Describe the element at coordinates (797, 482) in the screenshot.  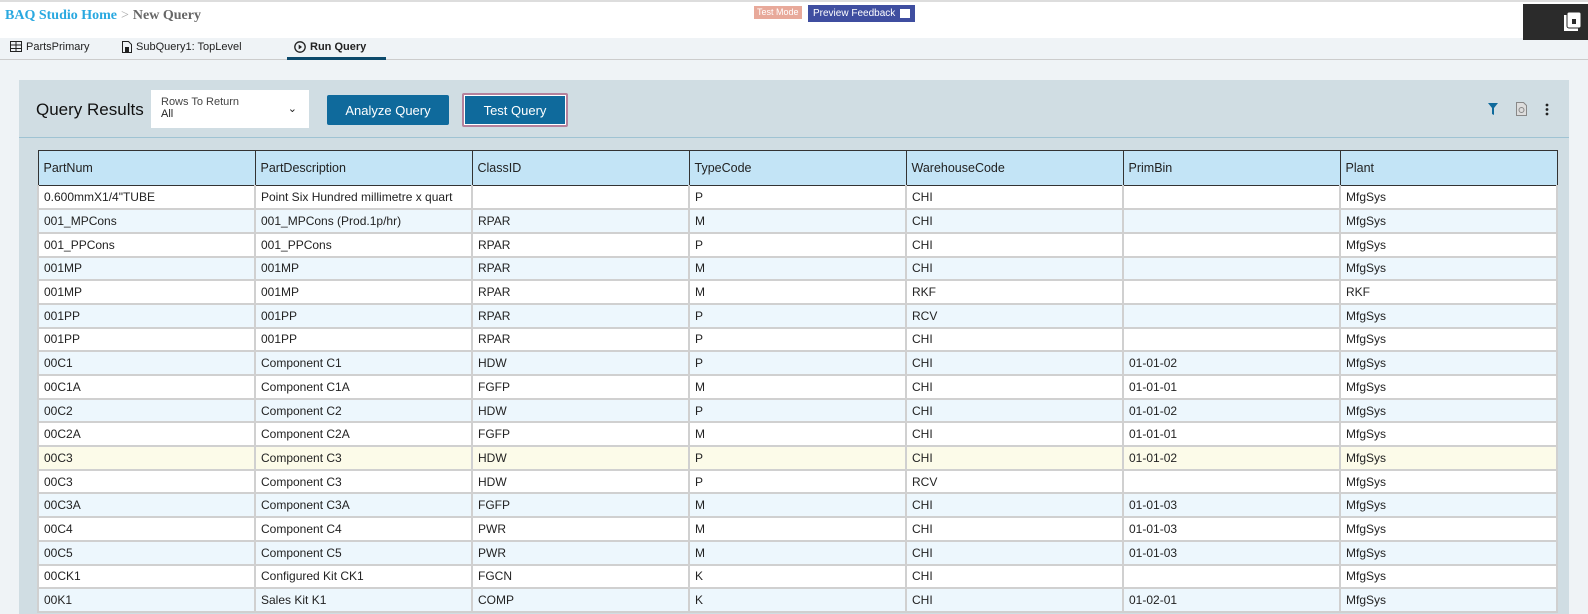
I see `table-row: 00C3 Component C3 HDW P RCV MfgSys` at that location.